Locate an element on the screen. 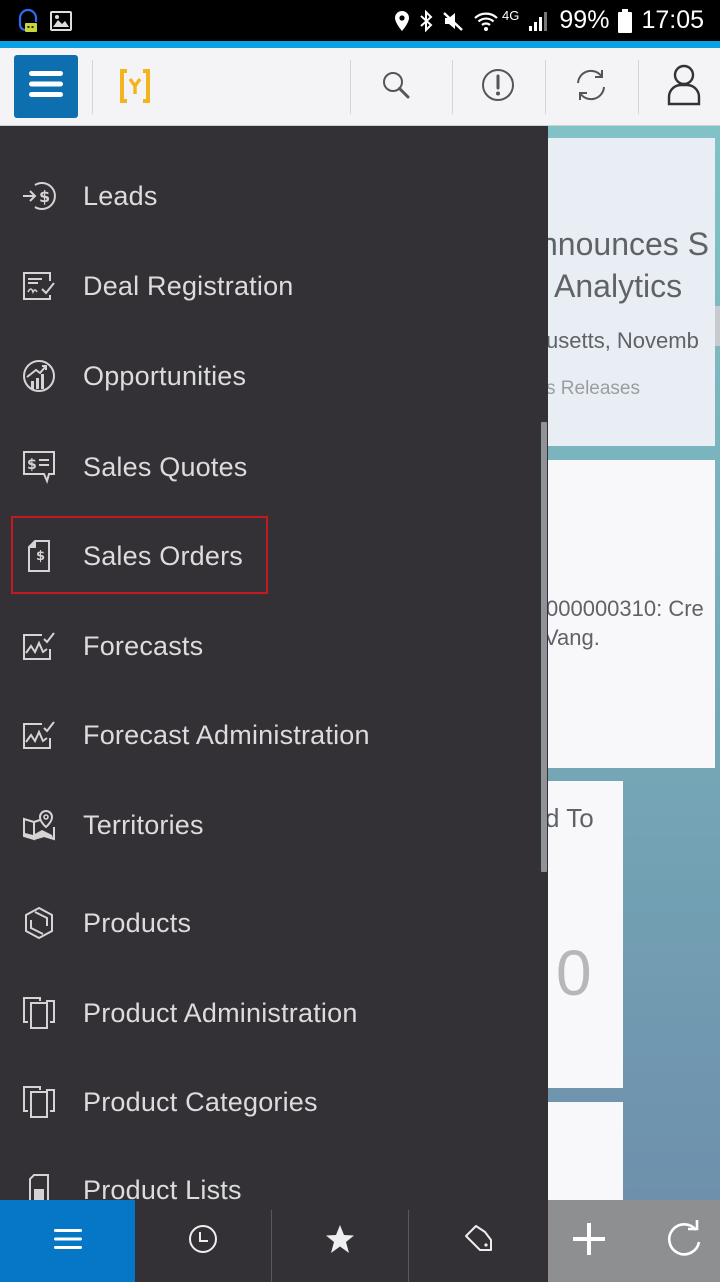 The image size is (720, 1282). nav-item-deal-registration: Deal Registration is located at coordinates (260, 286).